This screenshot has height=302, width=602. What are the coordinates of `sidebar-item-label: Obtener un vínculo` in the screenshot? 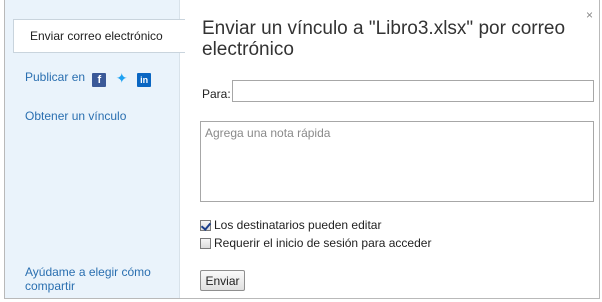 It's located at (76, 116).